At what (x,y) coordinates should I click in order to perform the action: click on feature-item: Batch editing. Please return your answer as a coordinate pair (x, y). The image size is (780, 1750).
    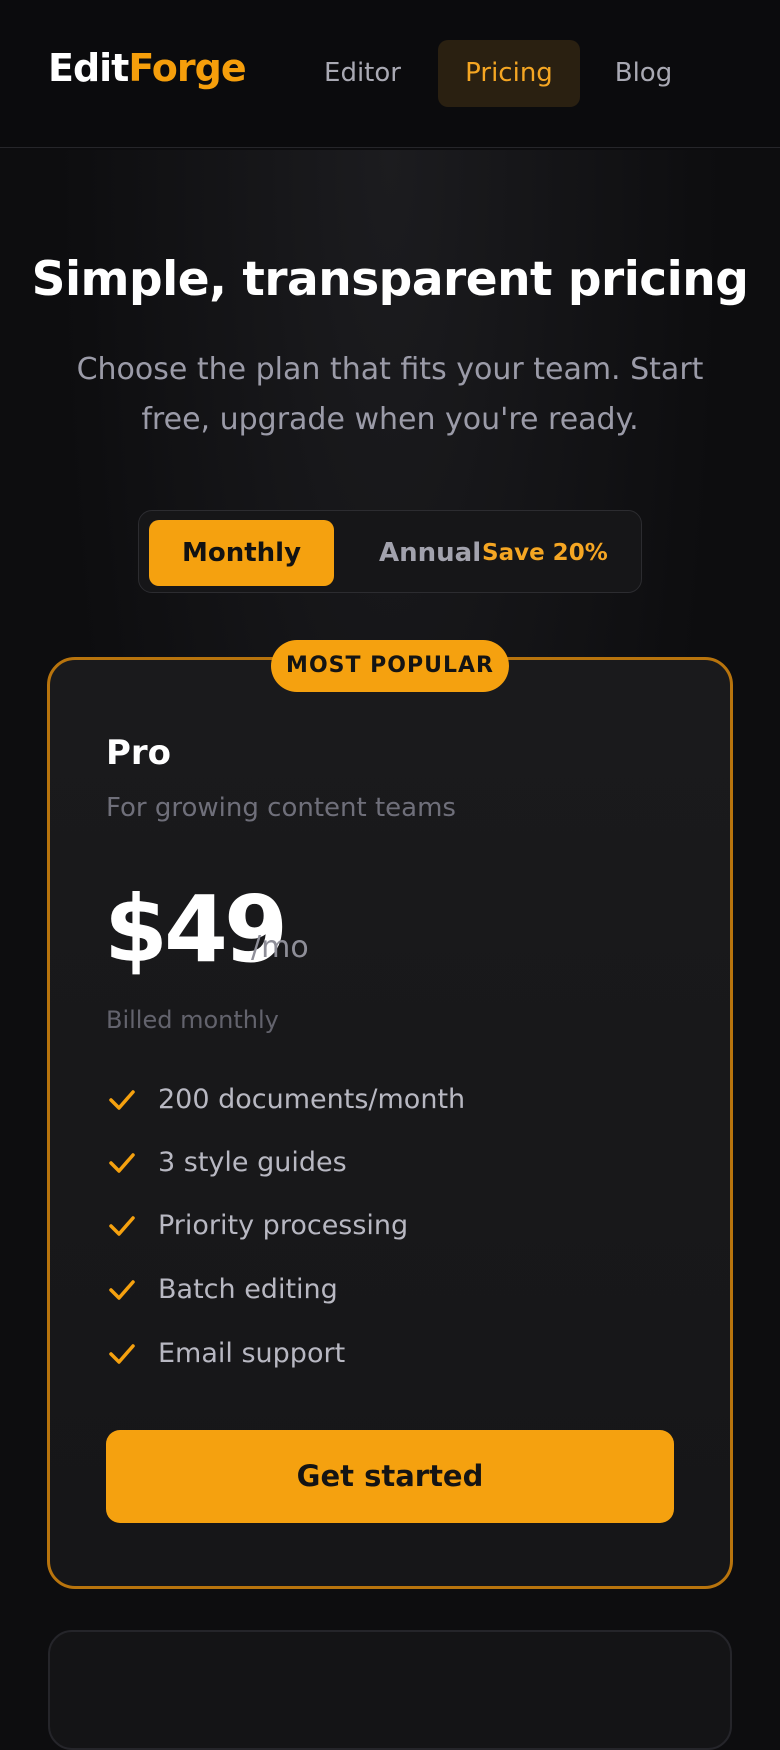
    Looking at the image, I should click on (396, 1290).